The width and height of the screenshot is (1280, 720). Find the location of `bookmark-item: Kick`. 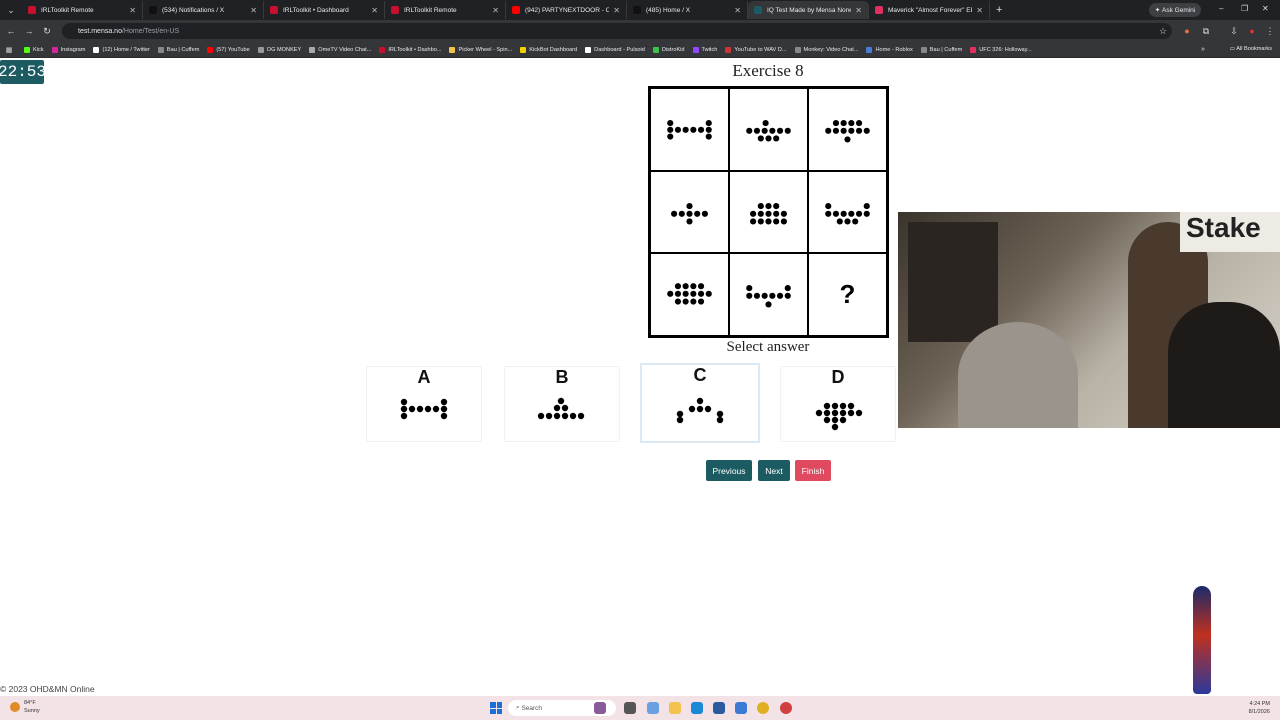

bookmark-item: Kick is located at coordinates (34, 49).